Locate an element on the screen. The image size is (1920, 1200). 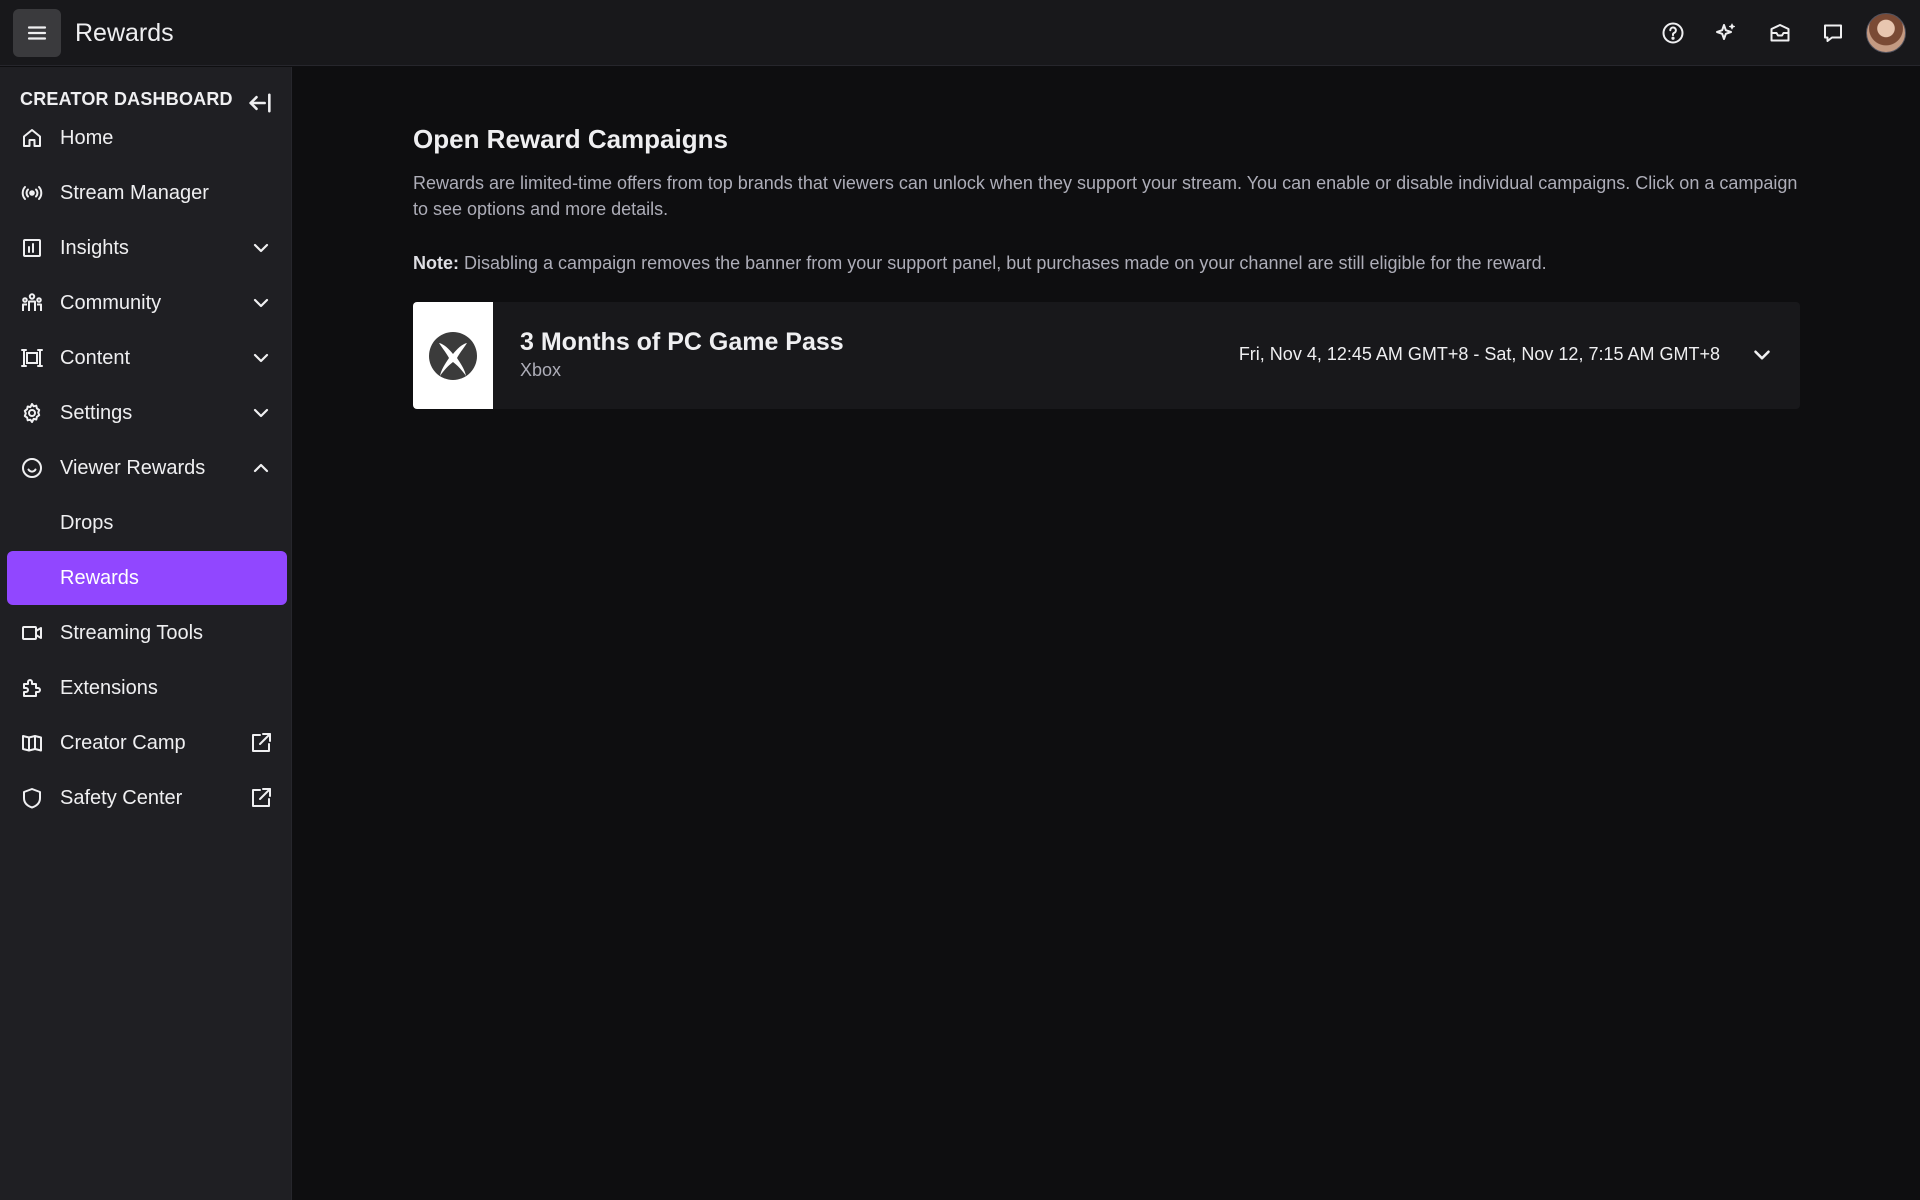
menu-button is located at coordinates (37, 33).